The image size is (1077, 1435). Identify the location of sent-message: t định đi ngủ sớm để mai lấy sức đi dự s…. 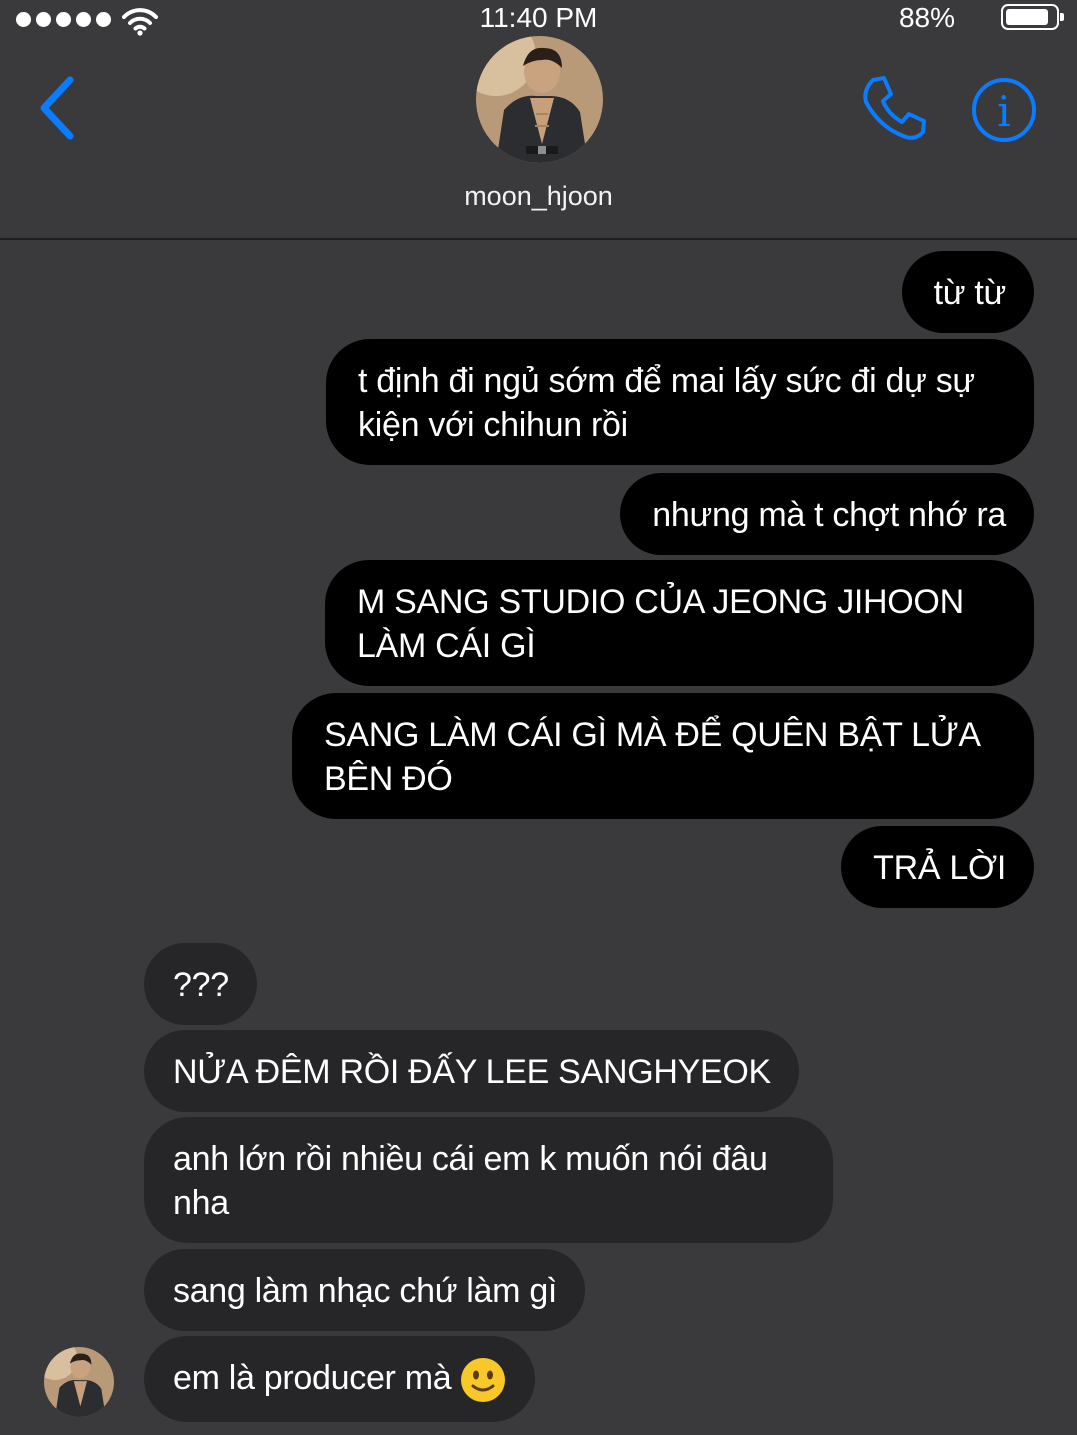
(680, 402).